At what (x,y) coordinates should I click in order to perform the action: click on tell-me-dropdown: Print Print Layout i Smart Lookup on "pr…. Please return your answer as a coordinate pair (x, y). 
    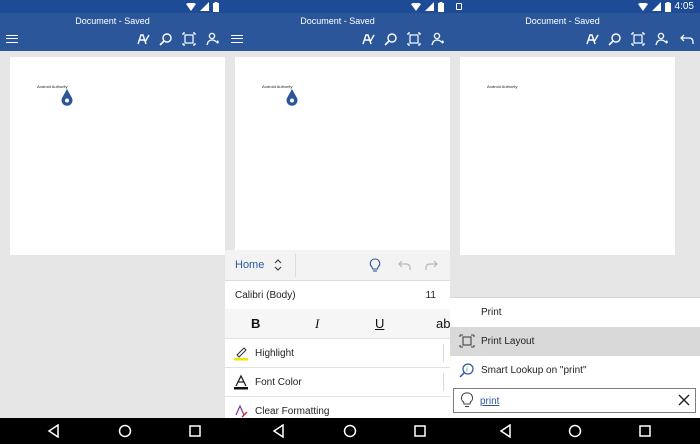
    Looking at the image, I should click on (575, 357).